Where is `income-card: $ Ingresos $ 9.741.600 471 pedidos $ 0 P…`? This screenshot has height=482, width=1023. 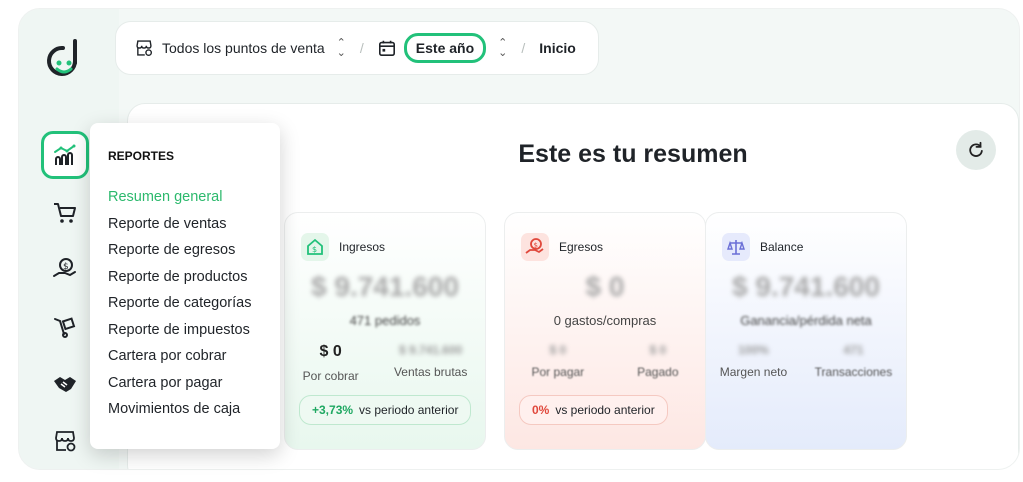
income-card: $ Ingresos $ 9.741.600 471 pedidos $ 0 P… is located at coordinates (385, 331).